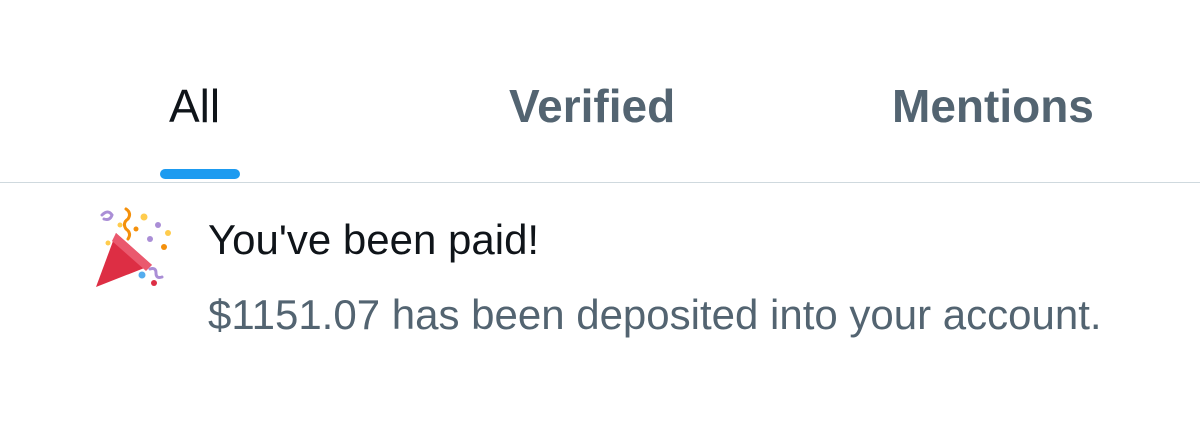  What do you see at coordinates (374, 239) in the screenshot?
I see `notification-title: You've been paid!` at bounding box center [374, 239].